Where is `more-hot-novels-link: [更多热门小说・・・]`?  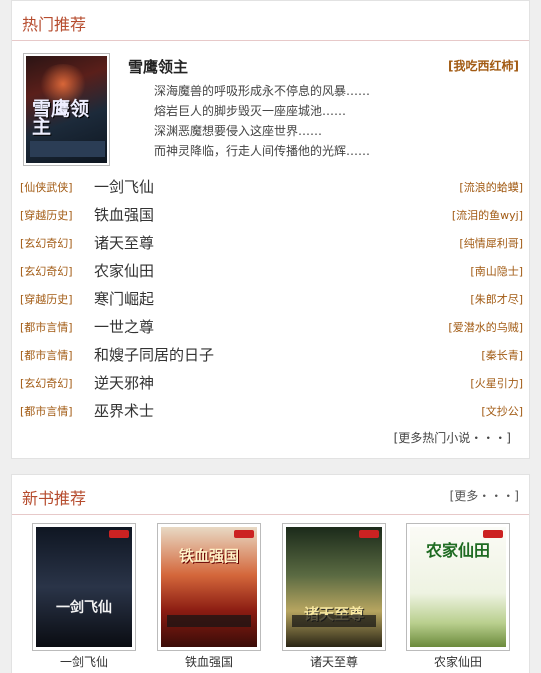
more-hot-novels-link: [更多热门小说・・・] is located at coordinates (452, 437).